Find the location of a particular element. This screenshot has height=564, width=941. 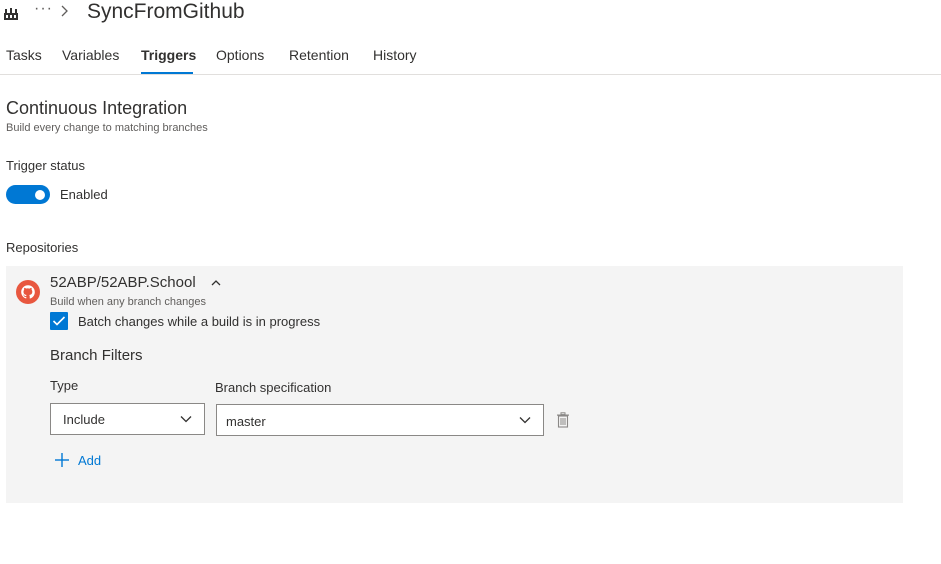

repository-subtitle: Build when any branch changes is located at coordinates (128, 302).